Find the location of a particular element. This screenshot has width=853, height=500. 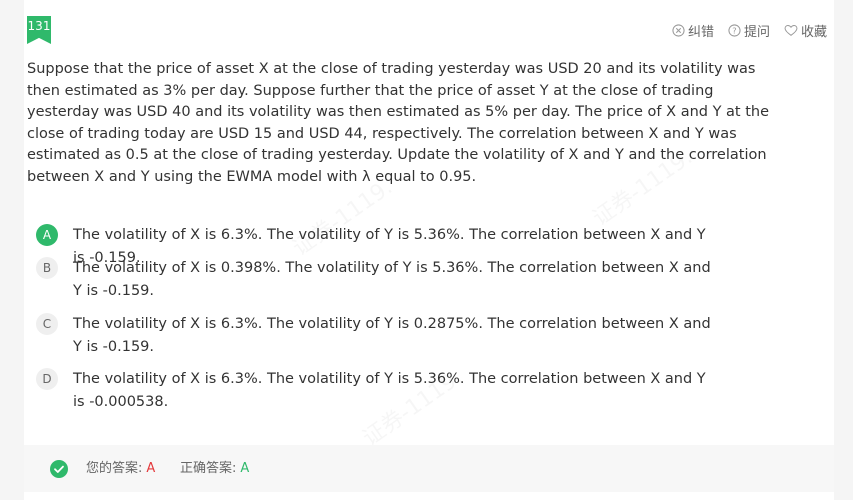

report-error-label: 纠错 is located at coordinates (700, 32).